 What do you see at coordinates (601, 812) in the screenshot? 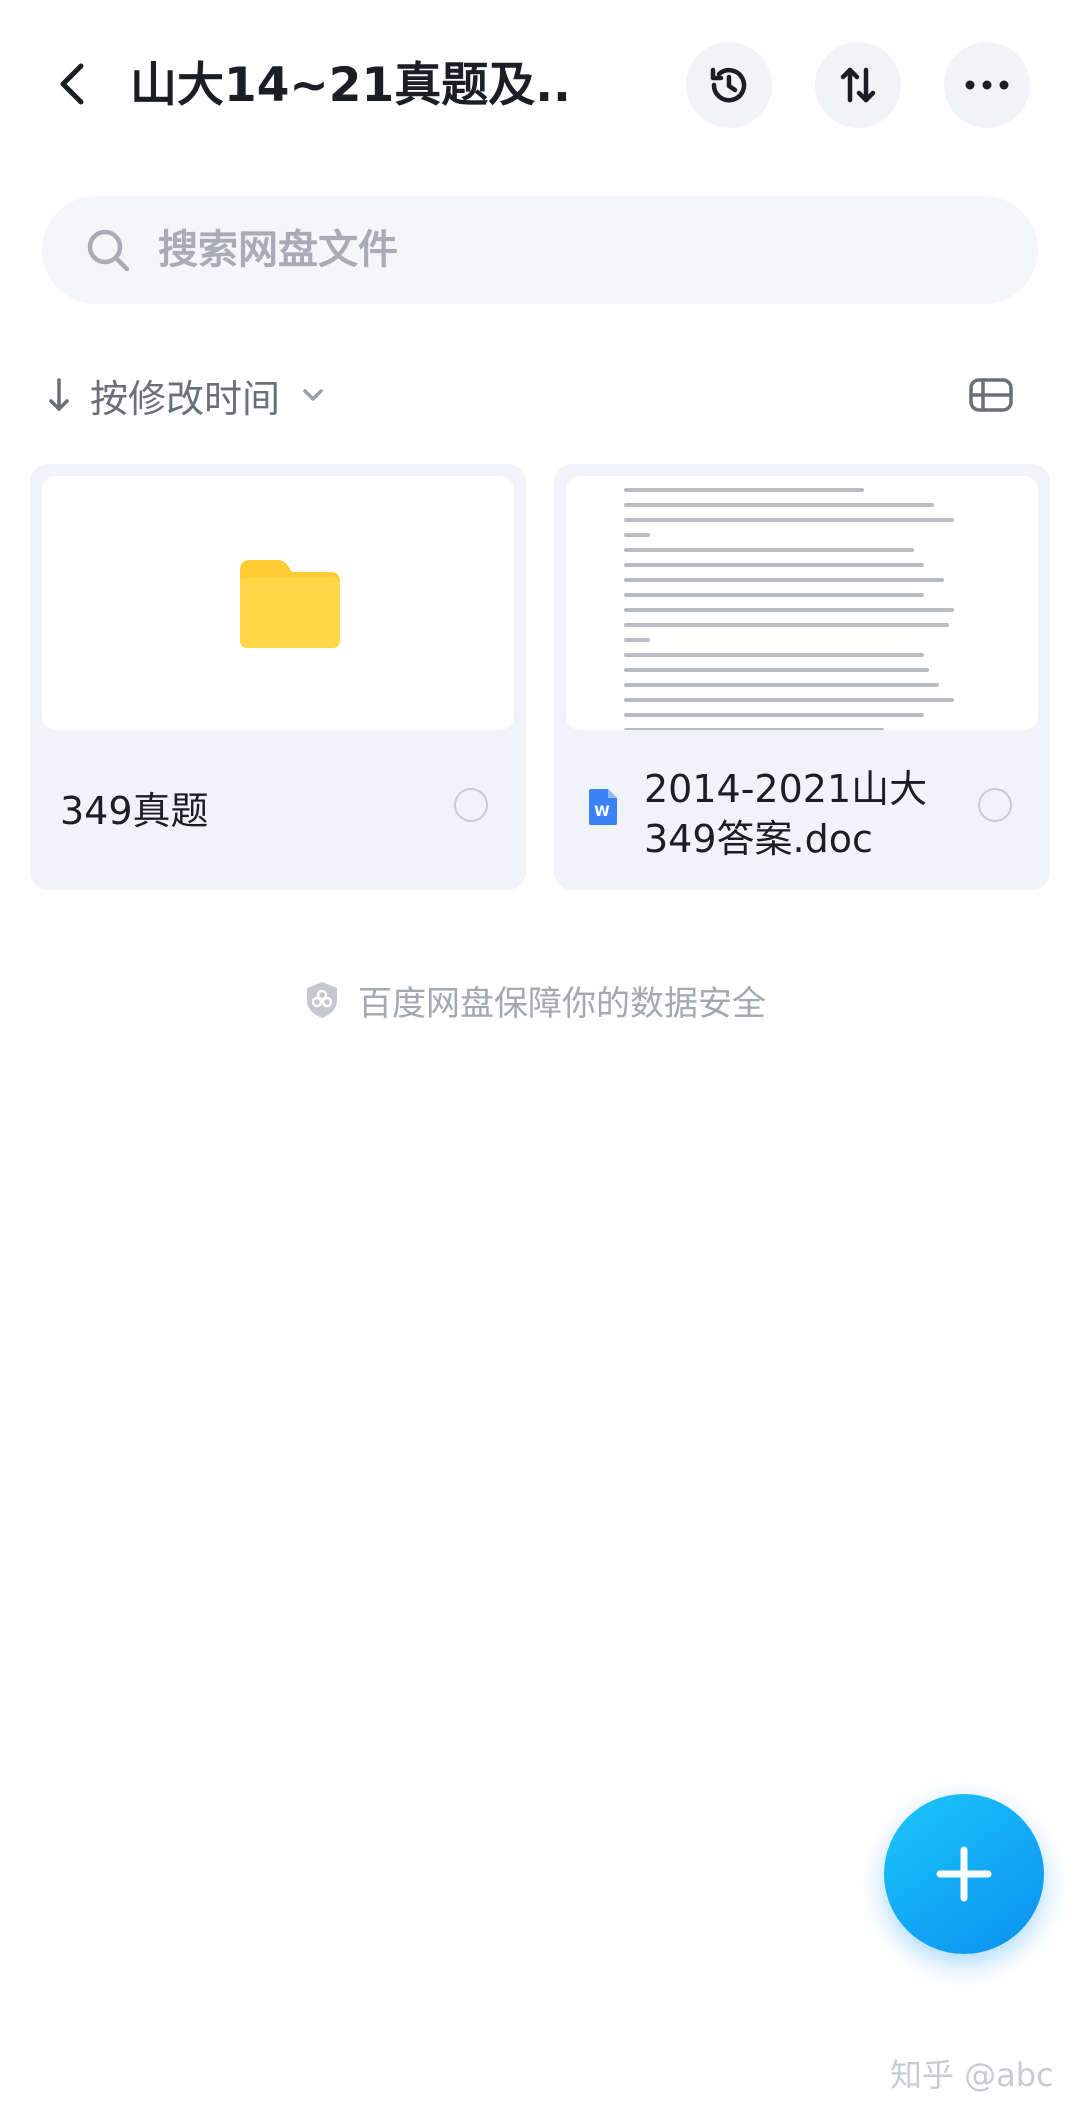
I see `svg-text: W` at bounding box center [601, 812].